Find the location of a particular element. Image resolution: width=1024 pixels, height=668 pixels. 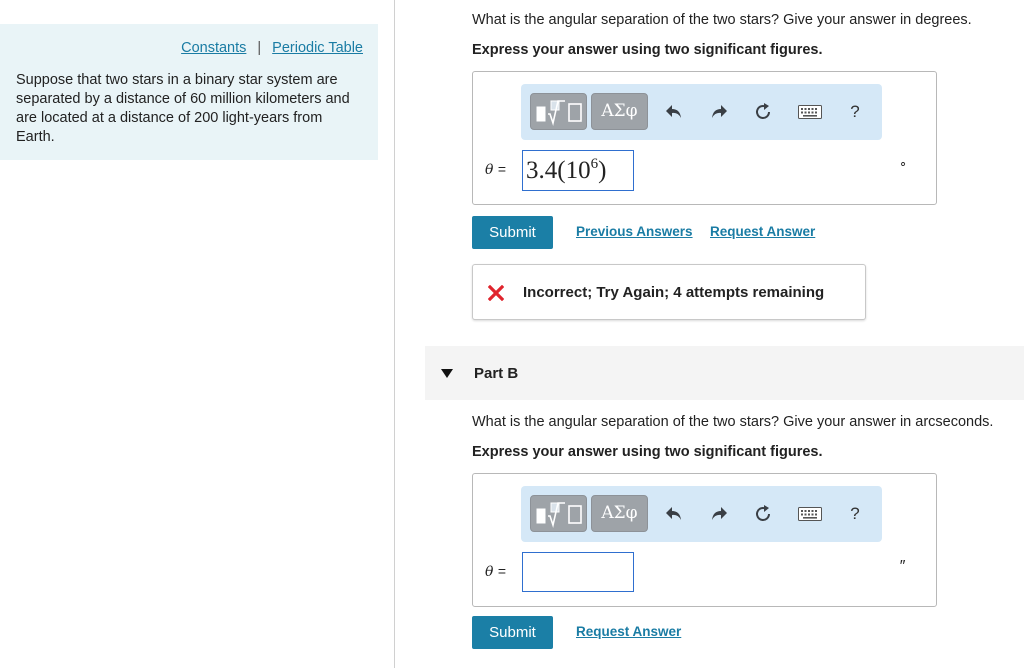

part-a-submit-button: Submit is located at coordinates (512, 232).